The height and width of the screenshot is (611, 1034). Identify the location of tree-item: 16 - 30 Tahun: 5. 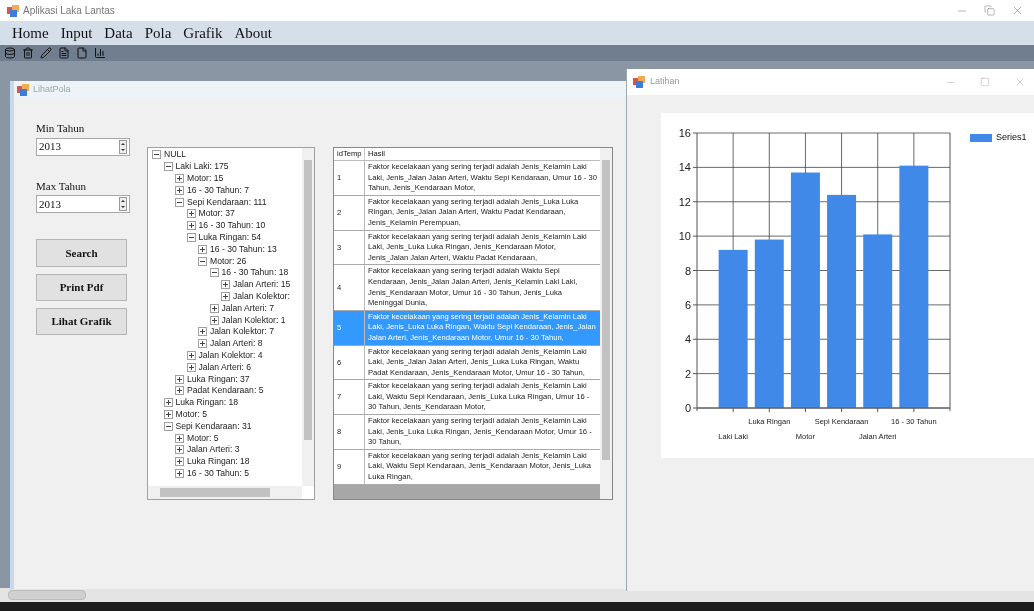
(218, 473).